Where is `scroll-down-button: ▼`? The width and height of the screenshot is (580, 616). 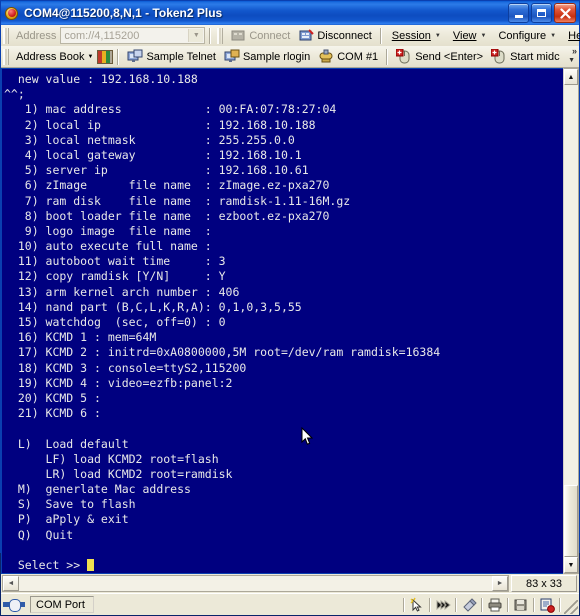
scroll-down-button: ▼ is located at coordinates (571, 565).